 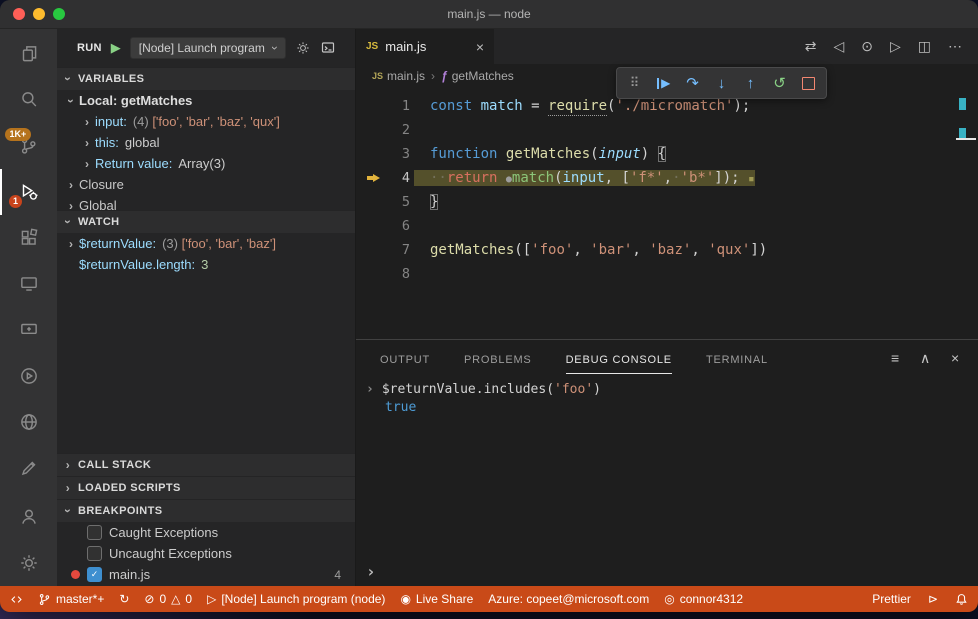 What do you see at coordinates (667, 130) in the screenshot?
I see `code-line: 2` at bounding box center [667, 130].